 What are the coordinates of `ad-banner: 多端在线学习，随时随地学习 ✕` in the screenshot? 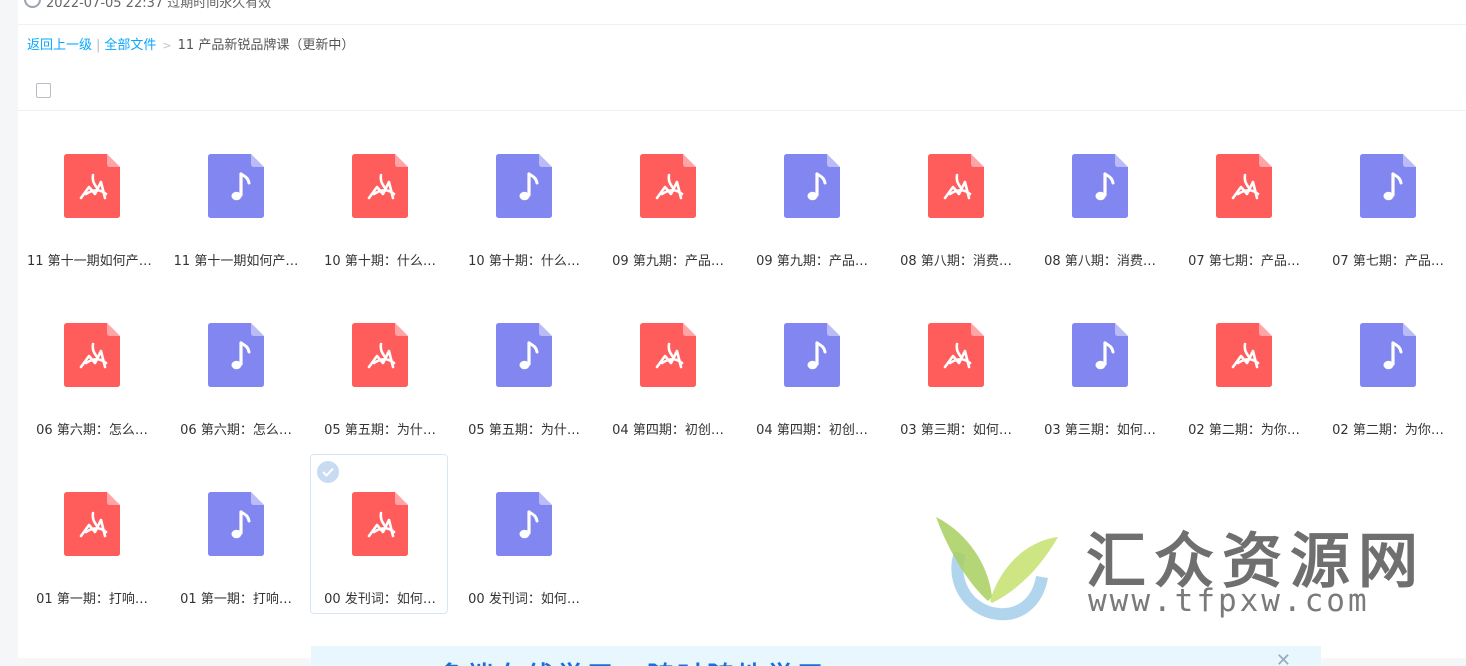 It's located at (816, 656).